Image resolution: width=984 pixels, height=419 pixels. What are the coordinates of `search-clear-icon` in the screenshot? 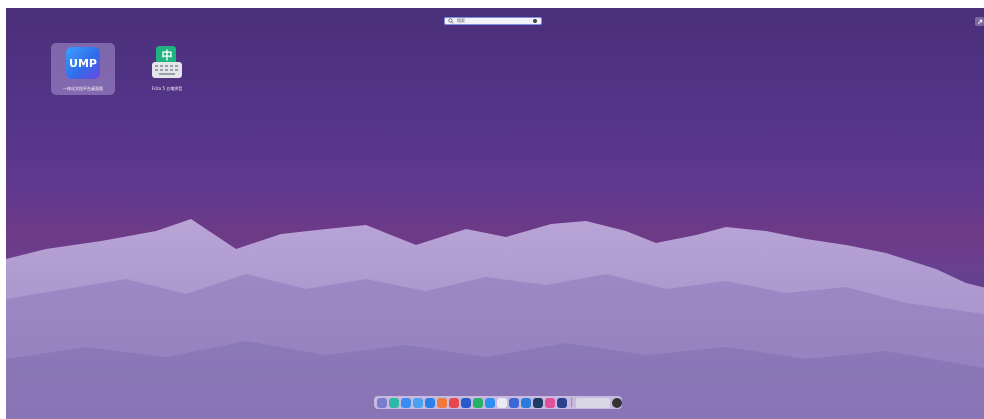 It's located at (535, 21).